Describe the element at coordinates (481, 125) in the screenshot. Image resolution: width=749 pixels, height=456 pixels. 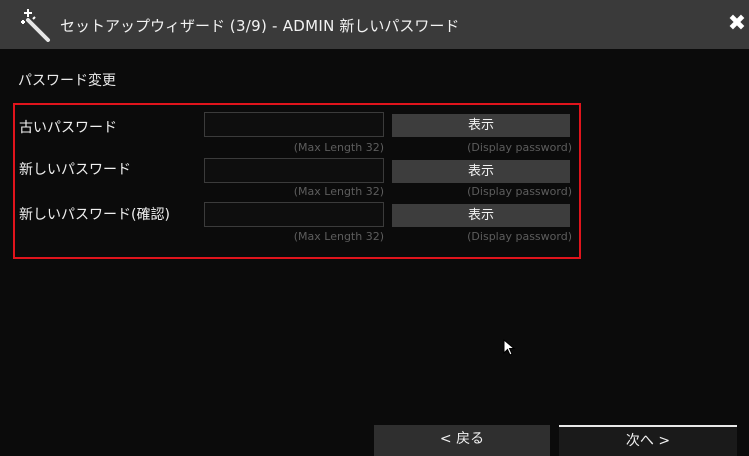
I see `old-password-show-button: 表示` at that location.